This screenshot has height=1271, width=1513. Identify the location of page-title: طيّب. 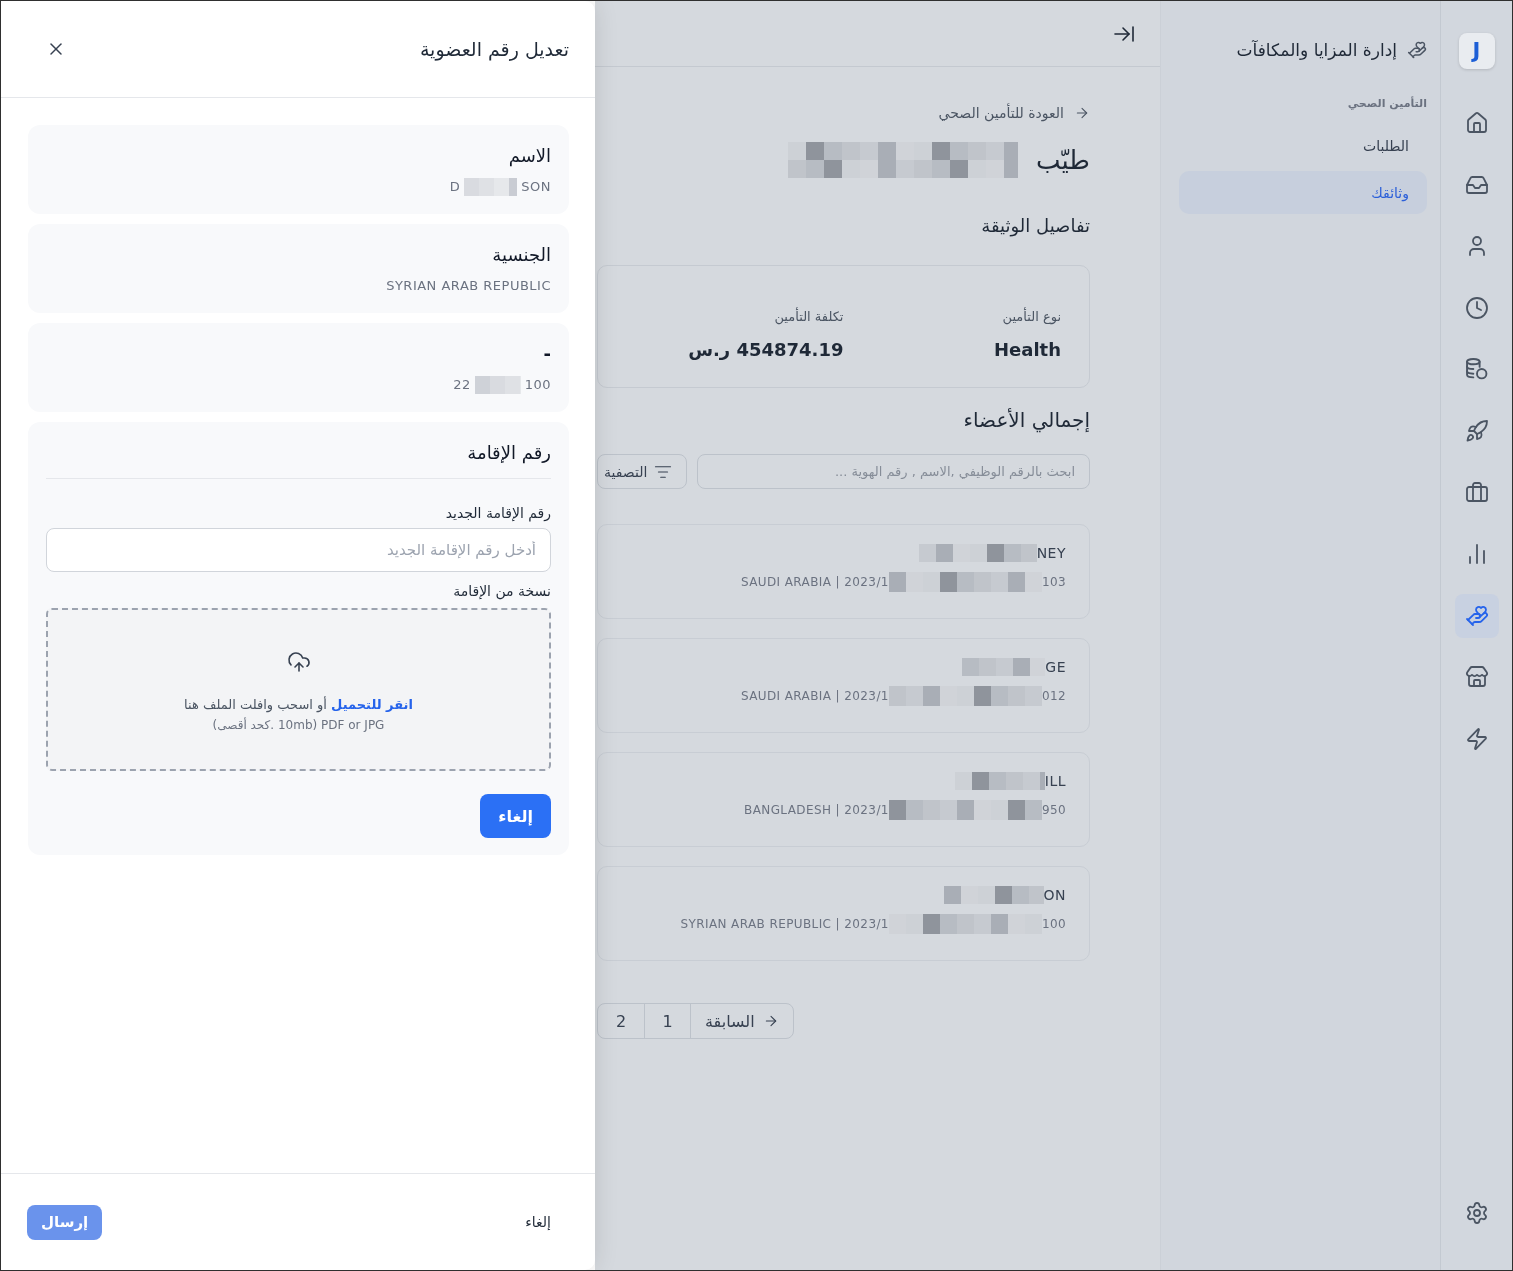
(1062, 160).